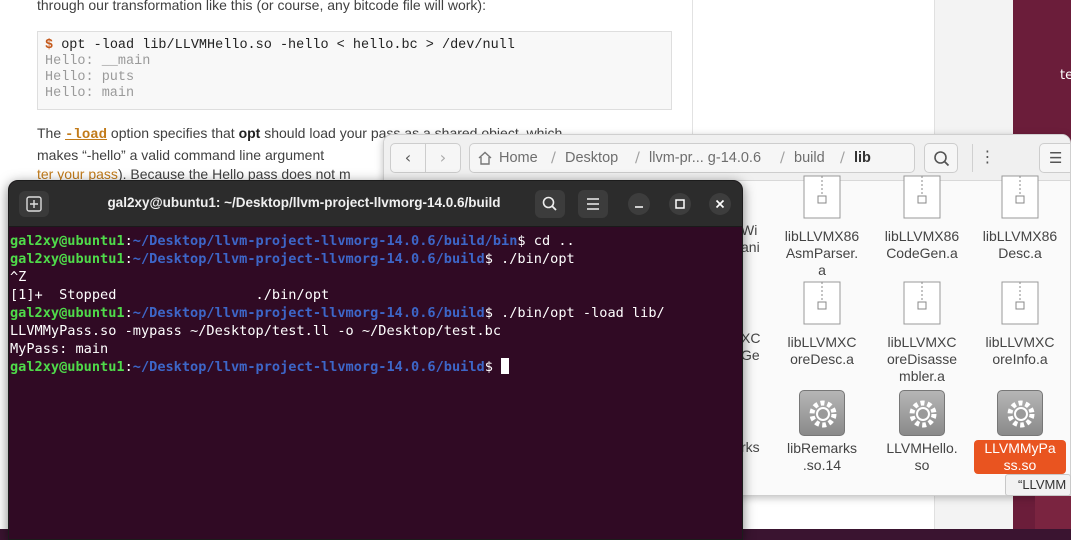  Describe the element at coordinates (18, 277) in the screenshot. I see `terminal-line: ^Z` at that location.